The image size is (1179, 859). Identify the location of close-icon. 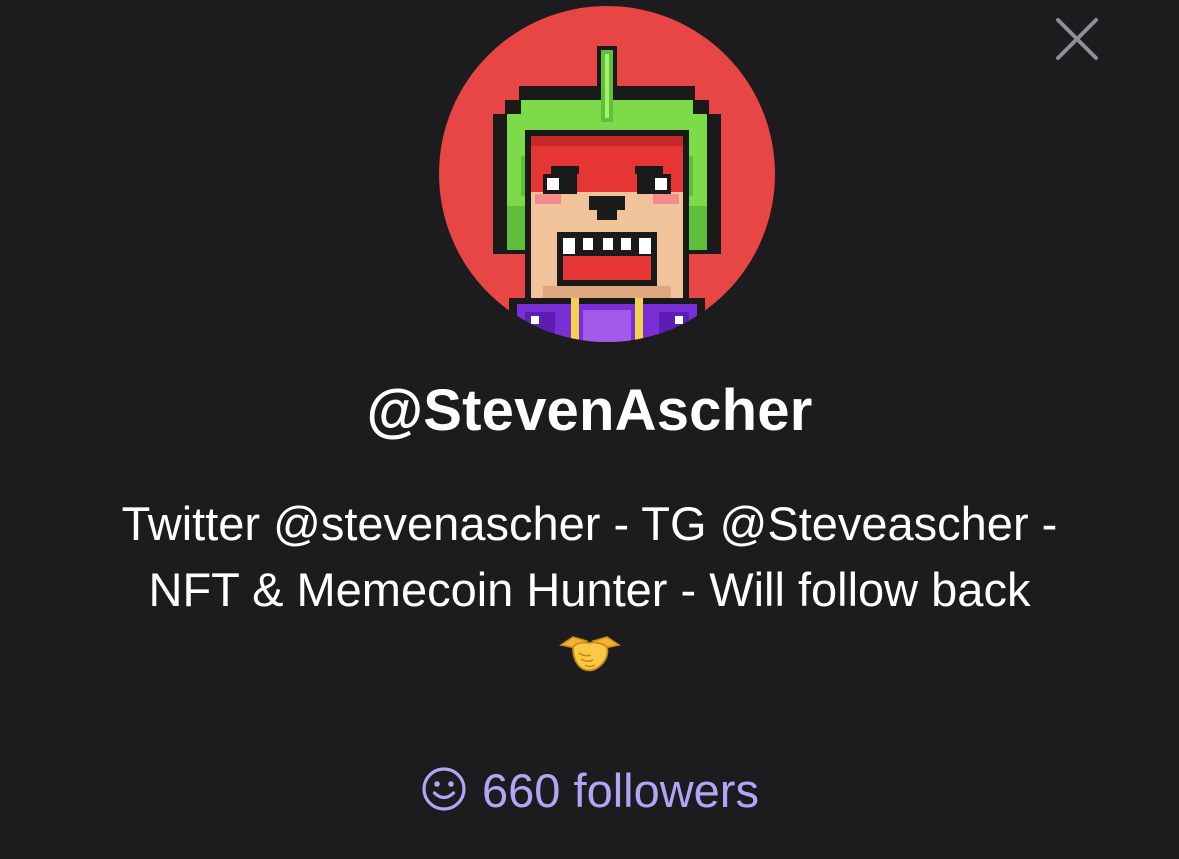
(1077, 39).